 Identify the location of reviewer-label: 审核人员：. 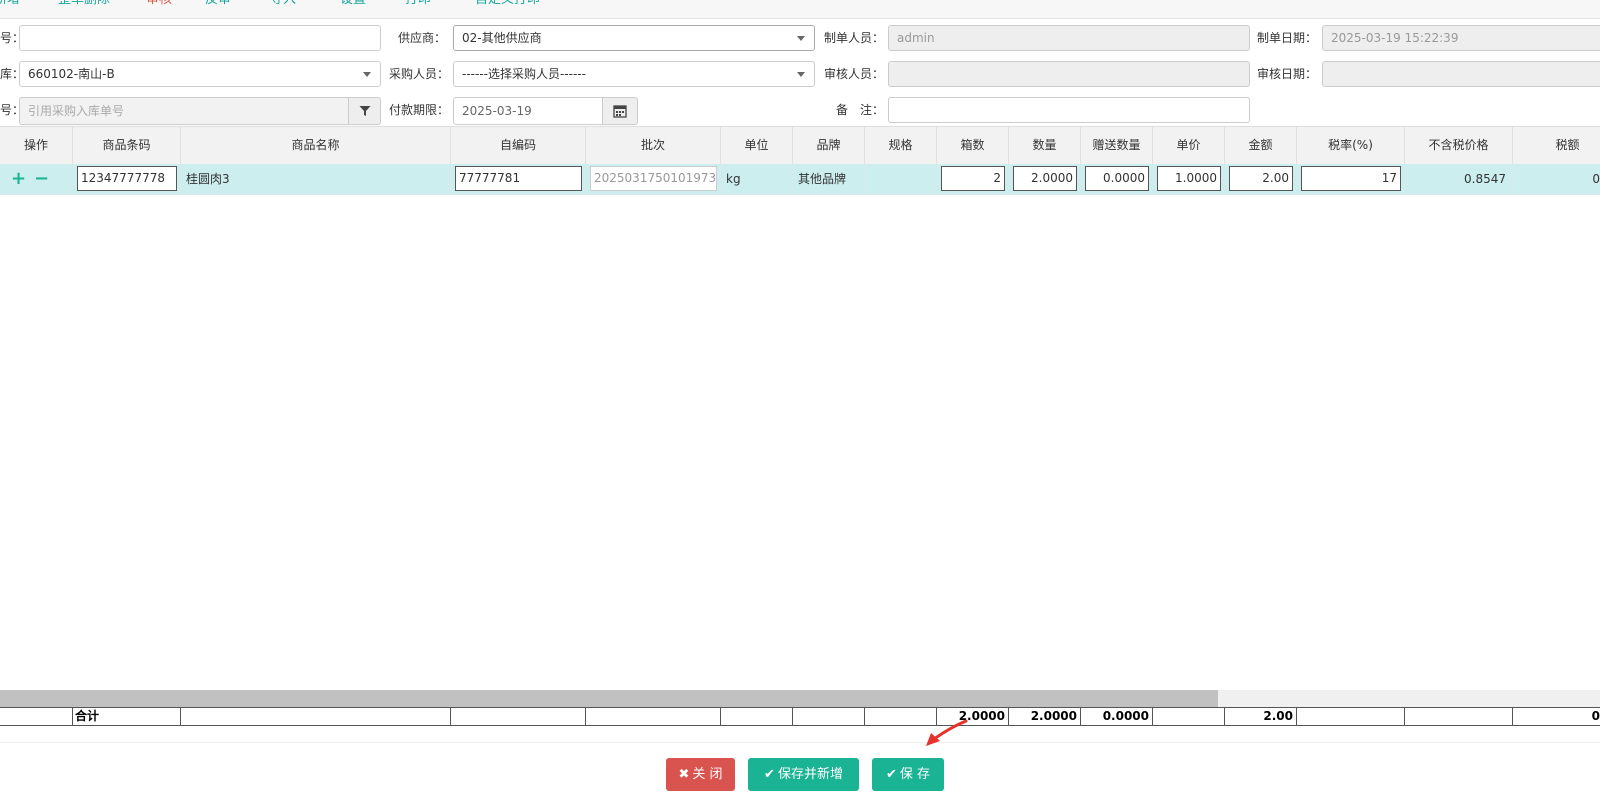
(853, 74).